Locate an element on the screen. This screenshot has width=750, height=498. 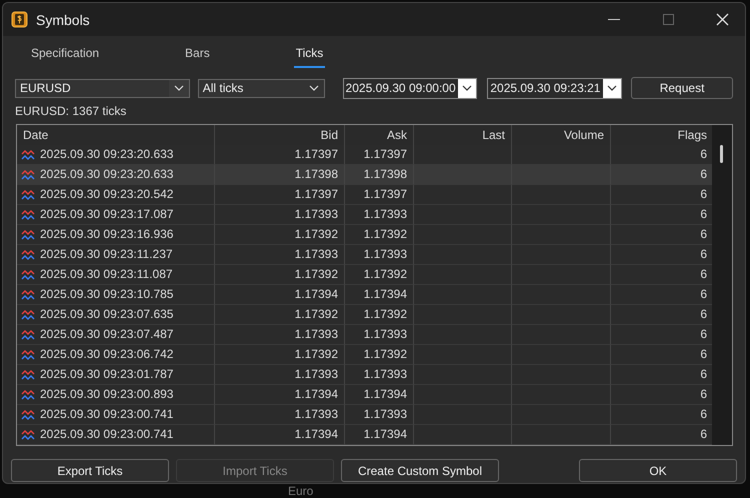
dropdown: All ticks is located at coordinates (261, 88).